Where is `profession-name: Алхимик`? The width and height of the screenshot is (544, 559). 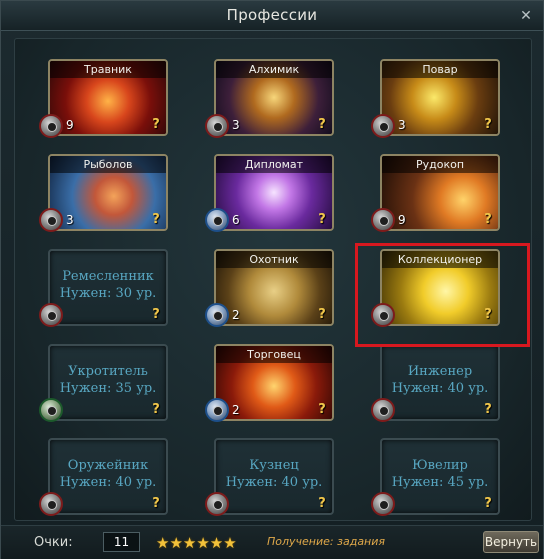 profession-name: Алхимик is located at coordinates (274, 69).